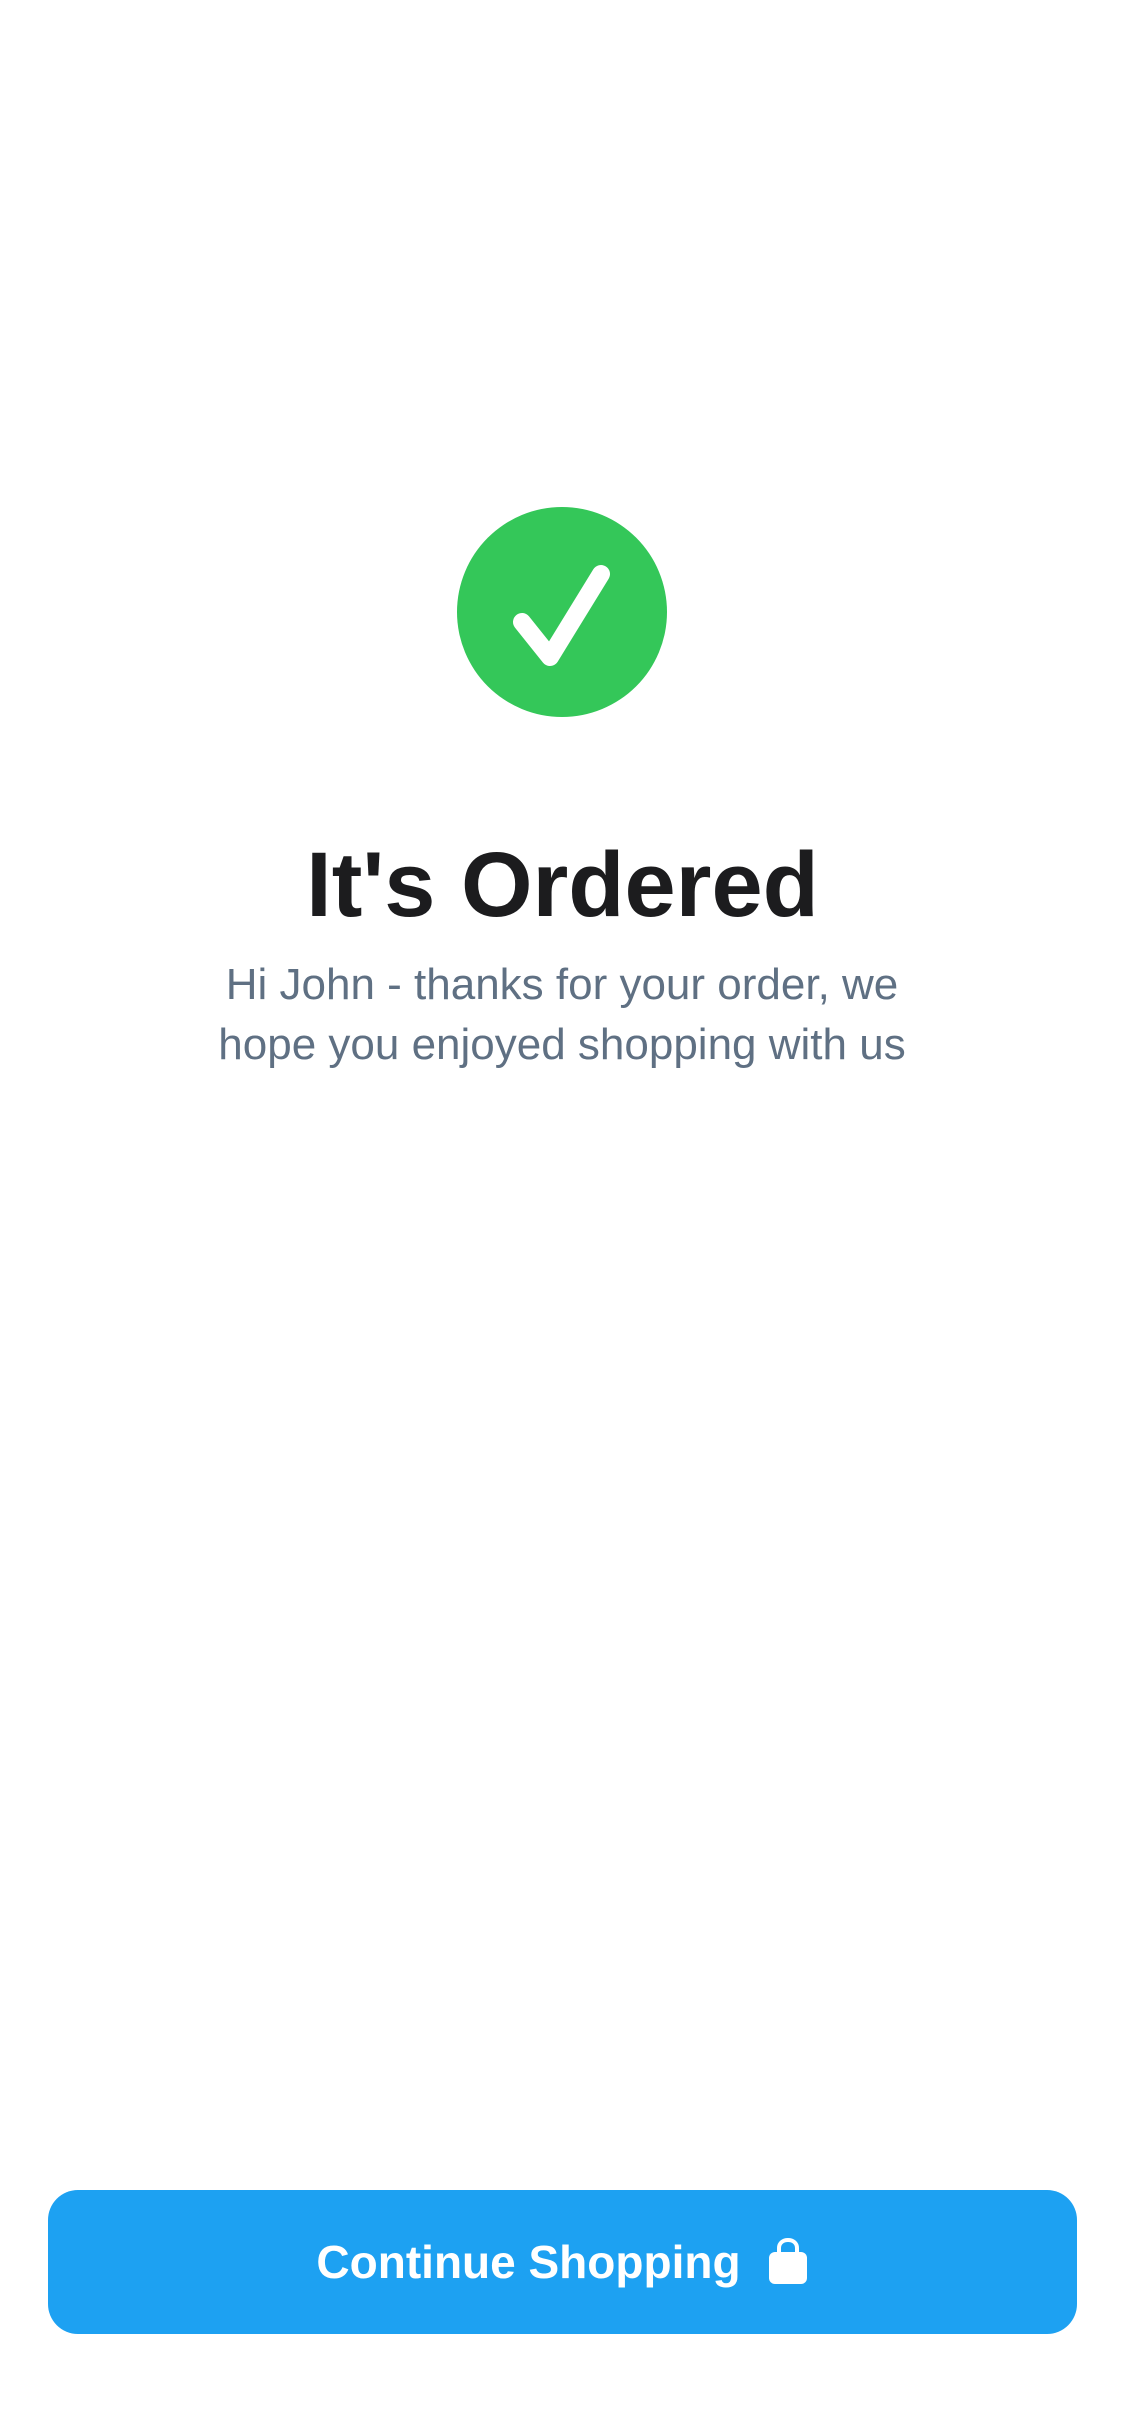 This screenshot has width=1125, height=2436. Describe the element at coordinates (562, 885) in the screenshot. I see `confirmation-title: It's Ordered` at that location.